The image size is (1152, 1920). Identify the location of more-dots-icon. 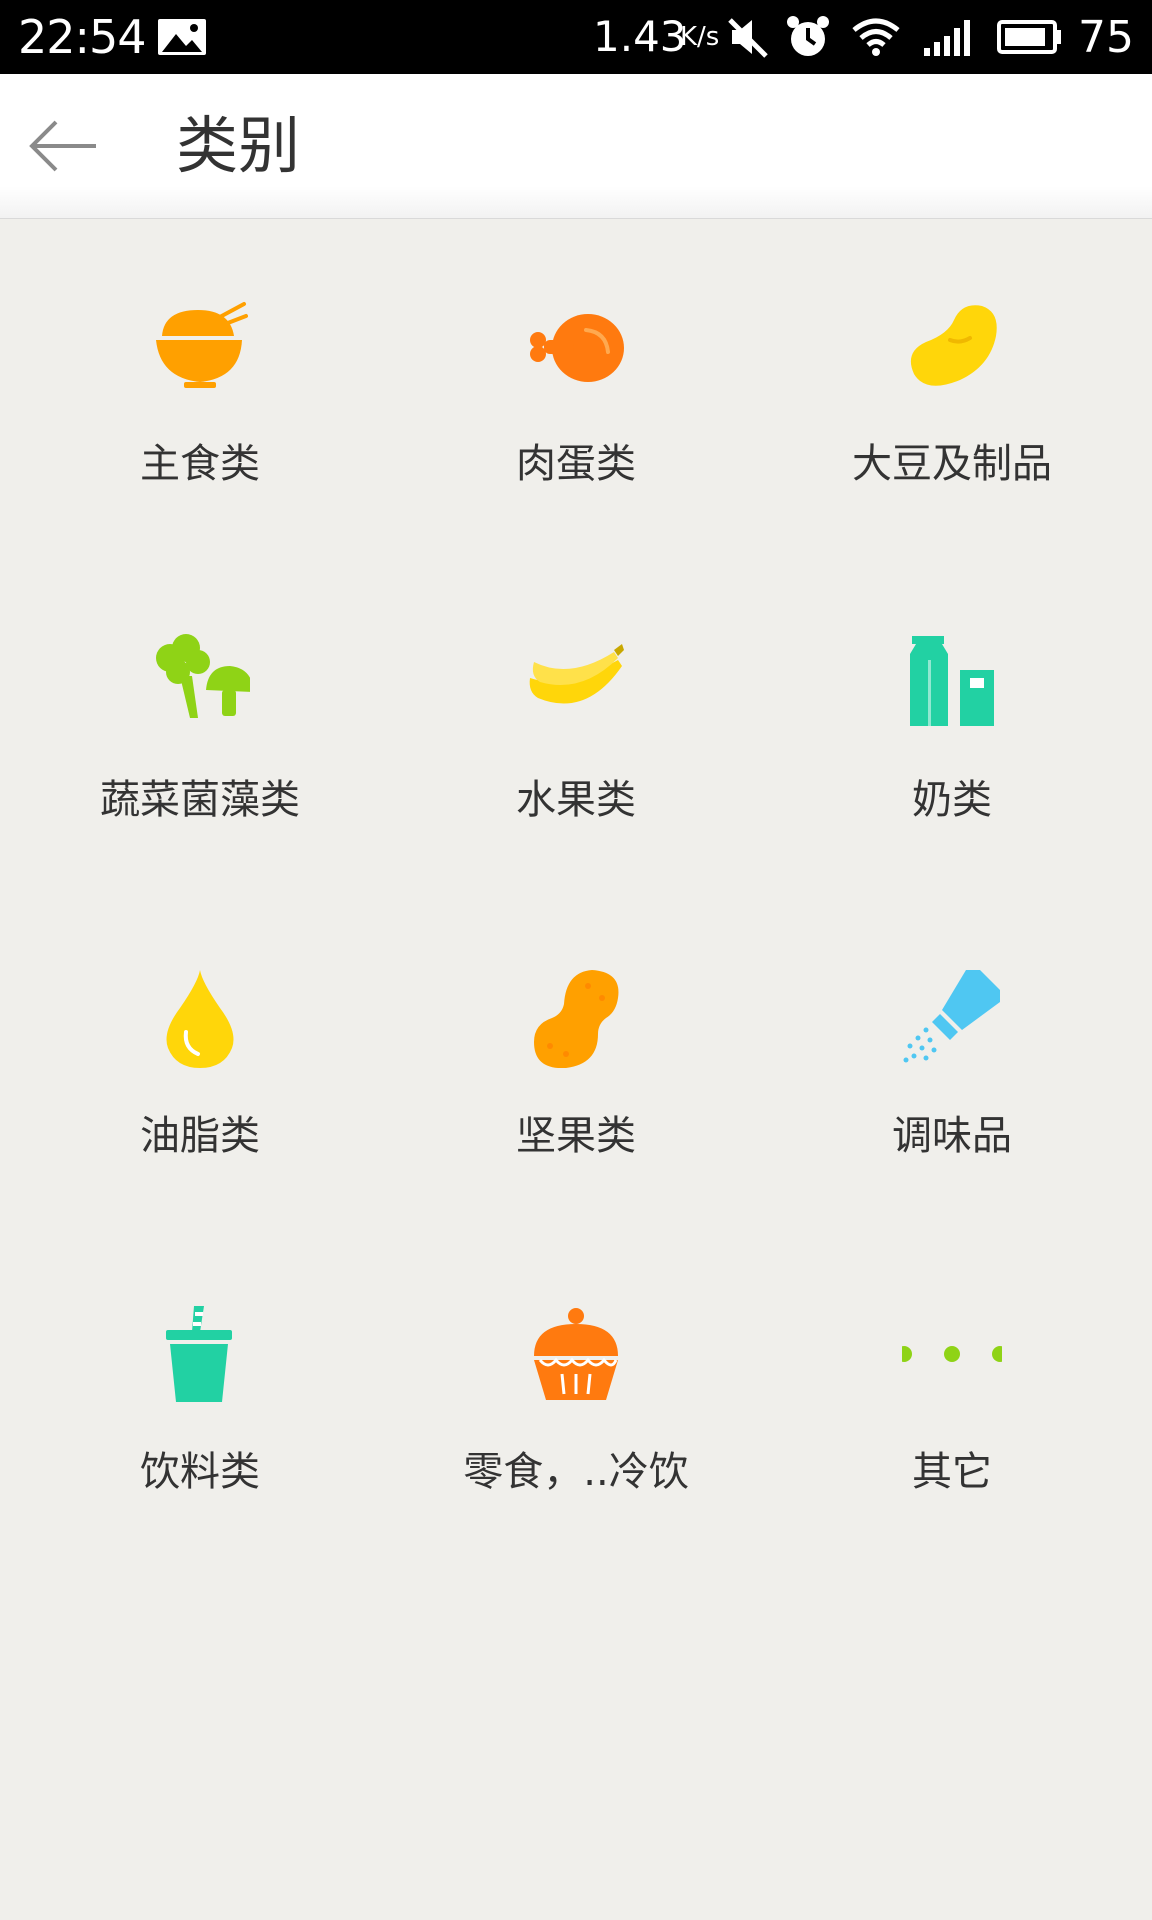
(952, 1354).